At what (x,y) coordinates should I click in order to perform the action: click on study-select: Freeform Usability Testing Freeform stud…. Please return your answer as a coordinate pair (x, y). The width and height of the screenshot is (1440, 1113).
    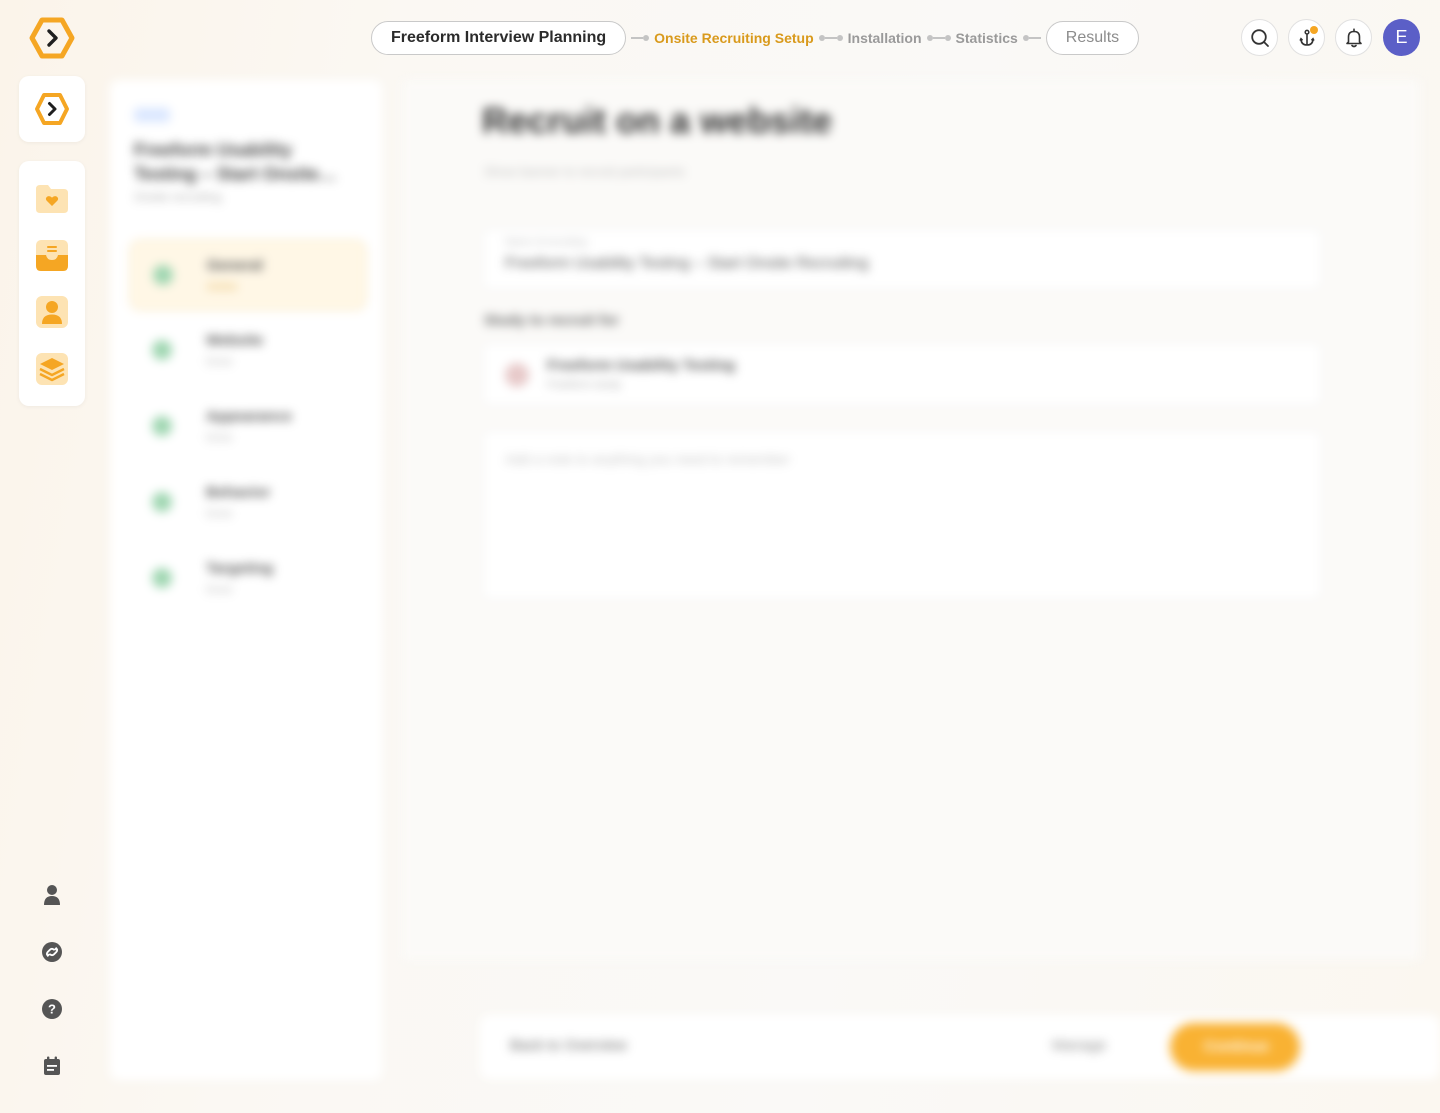
    Looking at the image, I should click on (902, 374).